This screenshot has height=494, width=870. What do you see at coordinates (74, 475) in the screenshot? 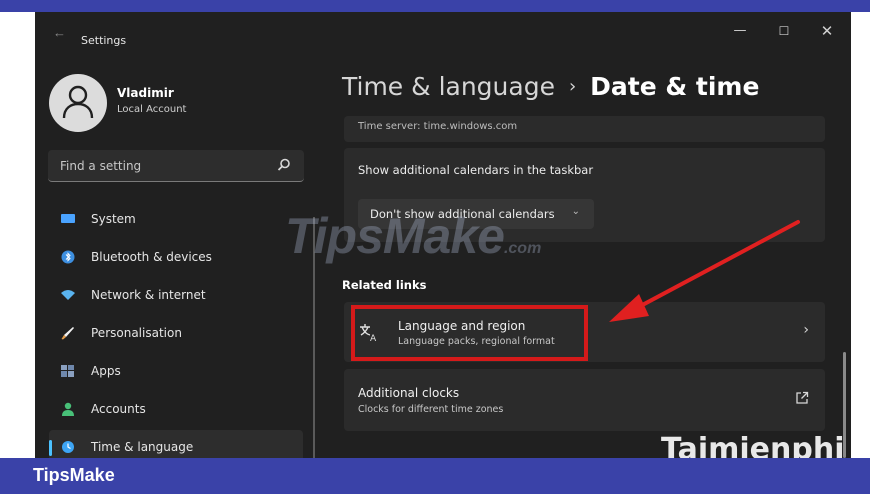
I see `footer-brand: TipsMake` at bounding box center [74, 475].